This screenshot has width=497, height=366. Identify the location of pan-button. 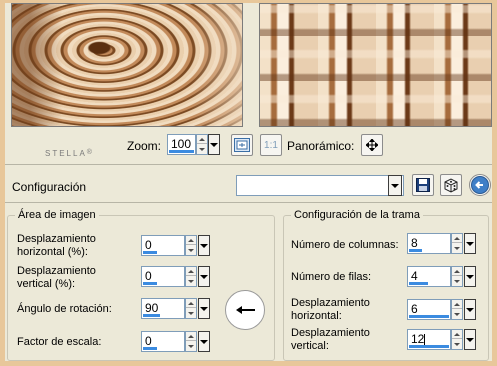
(372, 145).